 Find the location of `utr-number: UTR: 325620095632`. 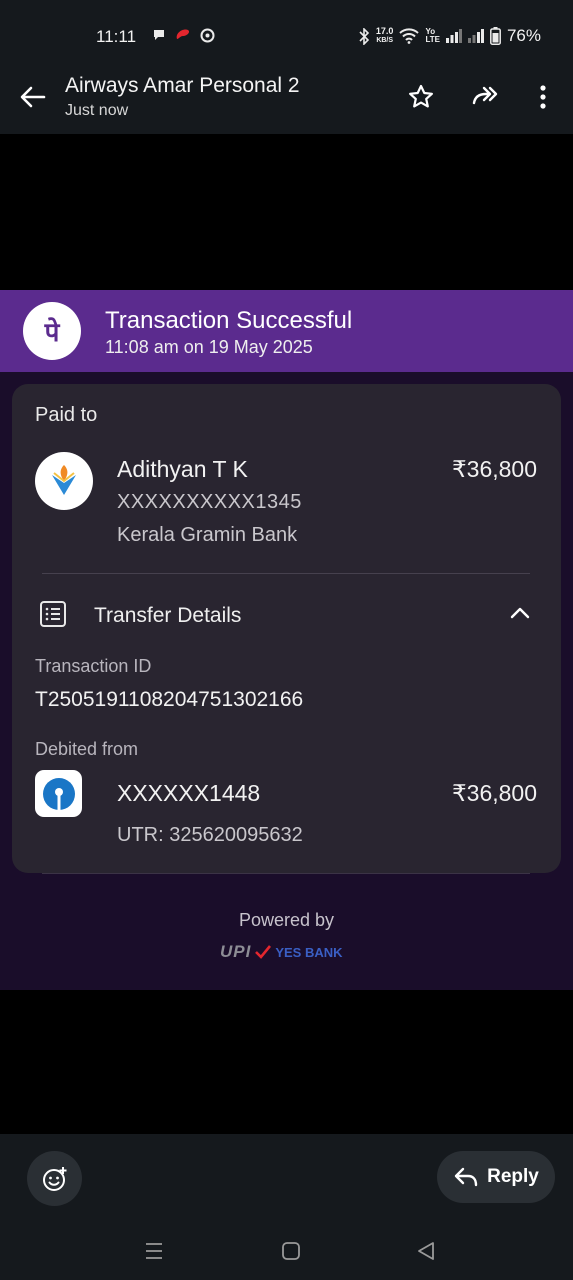

utr-number: UTR: 325620095632 is located at coordinates (210, 835).